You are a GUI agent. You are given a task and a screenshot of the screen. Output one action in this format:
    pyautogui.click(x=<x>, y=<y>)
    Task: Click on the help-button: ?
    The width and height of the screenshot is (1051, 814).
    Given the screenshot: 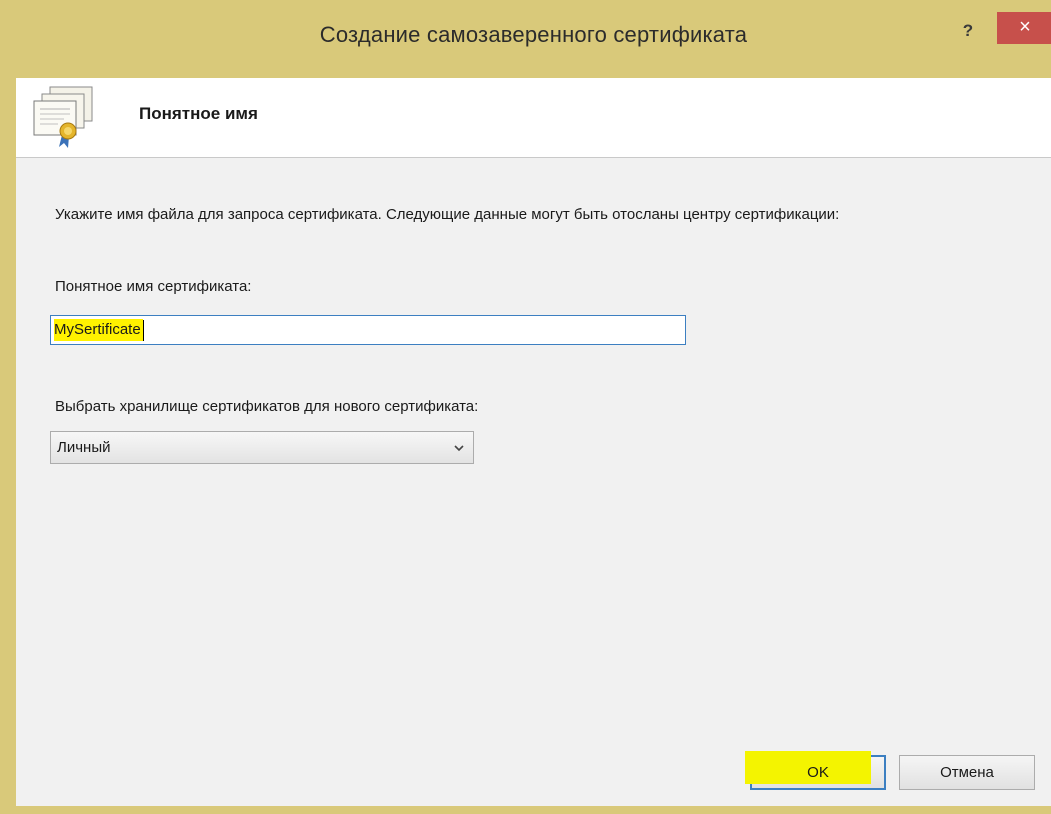 What is the action you would take?
    pyautogui.click(x=968, y=31)
    